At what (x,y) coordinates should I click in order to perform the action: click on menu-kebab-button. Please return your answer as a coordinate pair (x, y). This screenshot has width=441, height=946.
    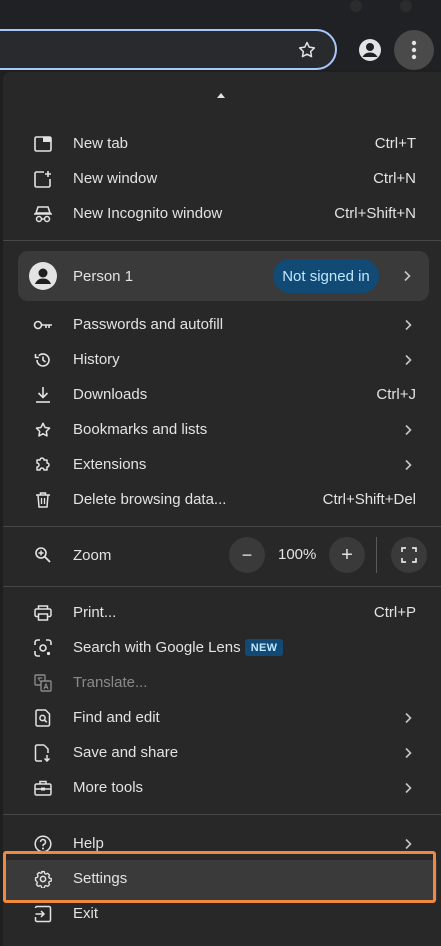
    Looking at the image, I should click on (414, 50).